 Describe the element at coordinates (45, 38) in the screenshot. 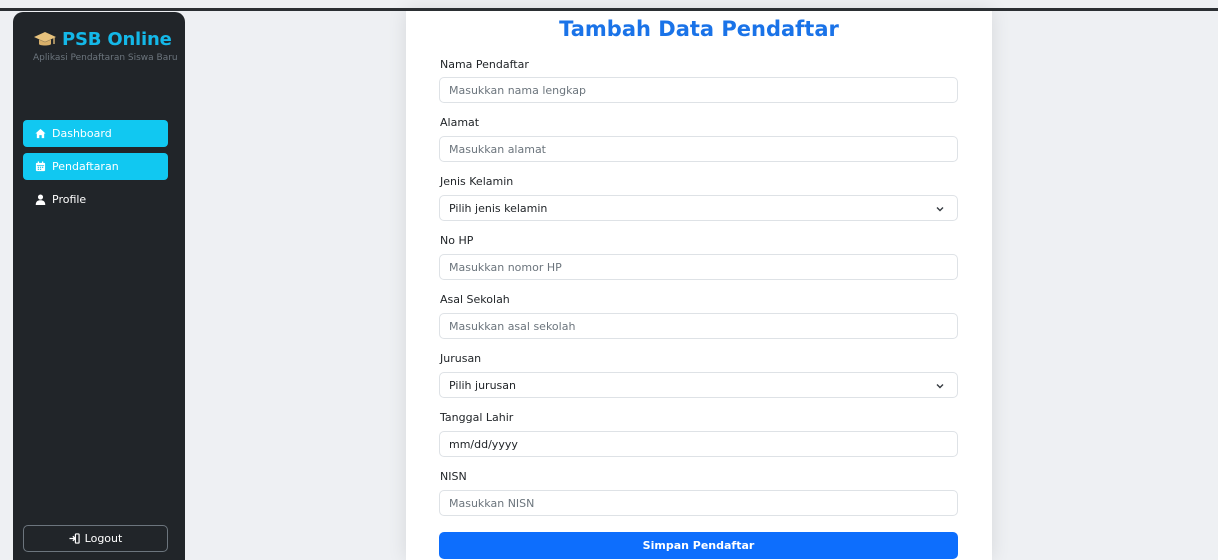

I see `graduation-cap-icon` at that location.